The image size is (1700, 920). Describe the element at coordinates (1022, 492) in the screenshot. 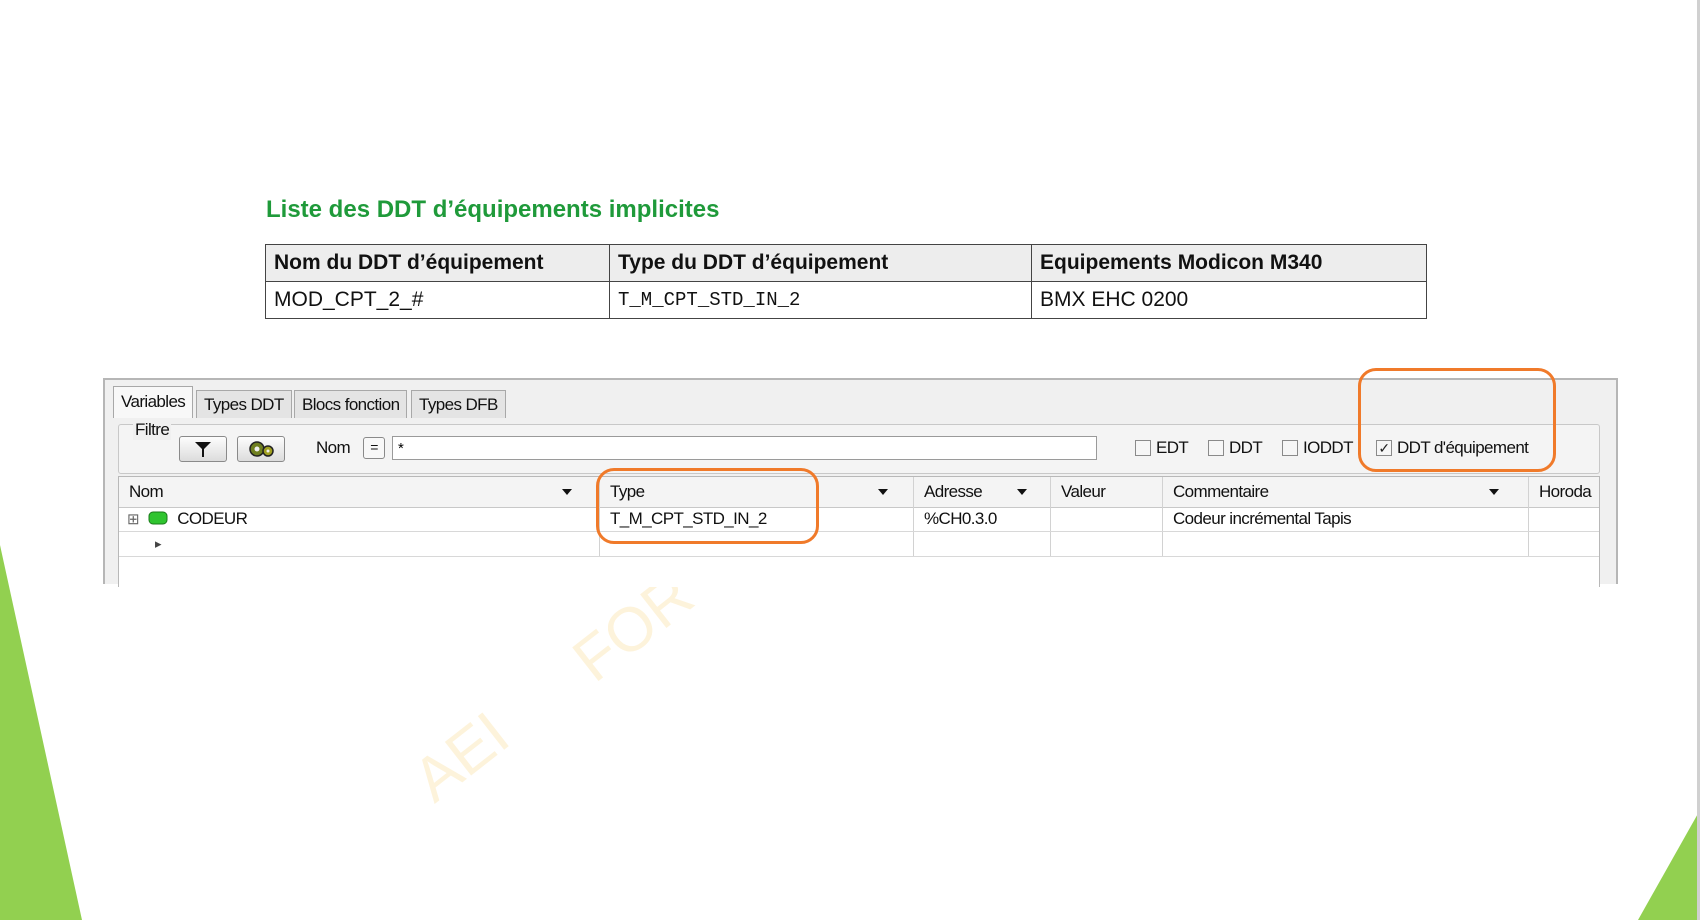

I see `adresse-dropdown-icon` at that location.